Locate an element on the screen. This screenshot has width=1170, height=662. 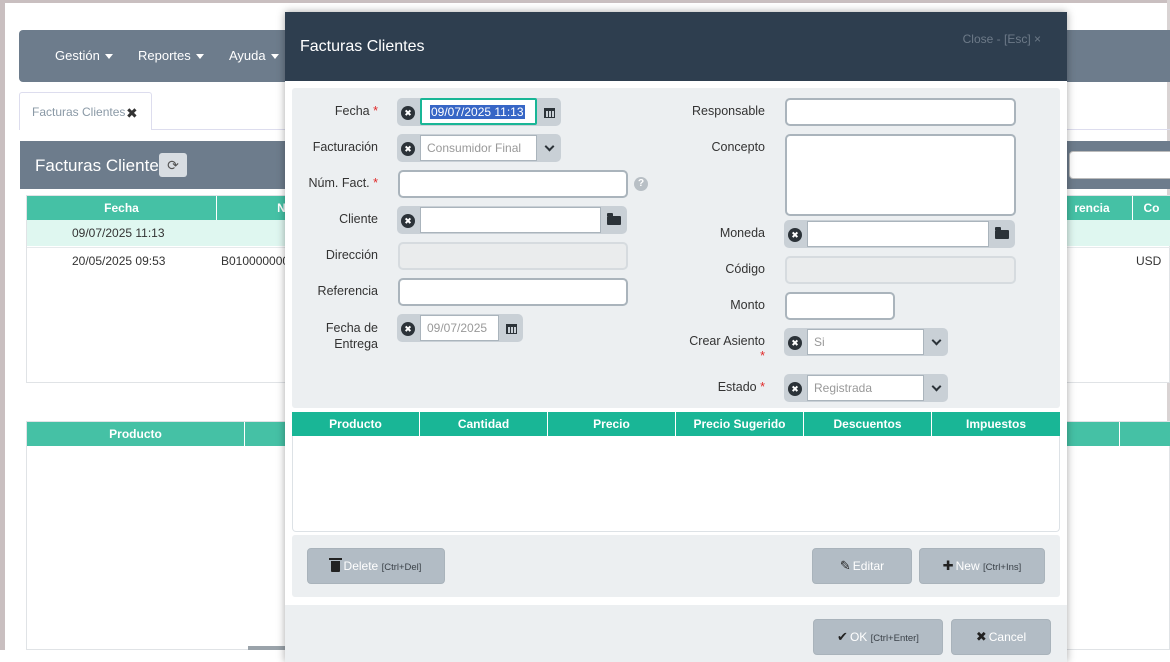
estado-label: Estado * is located at coordinates (715, 387).